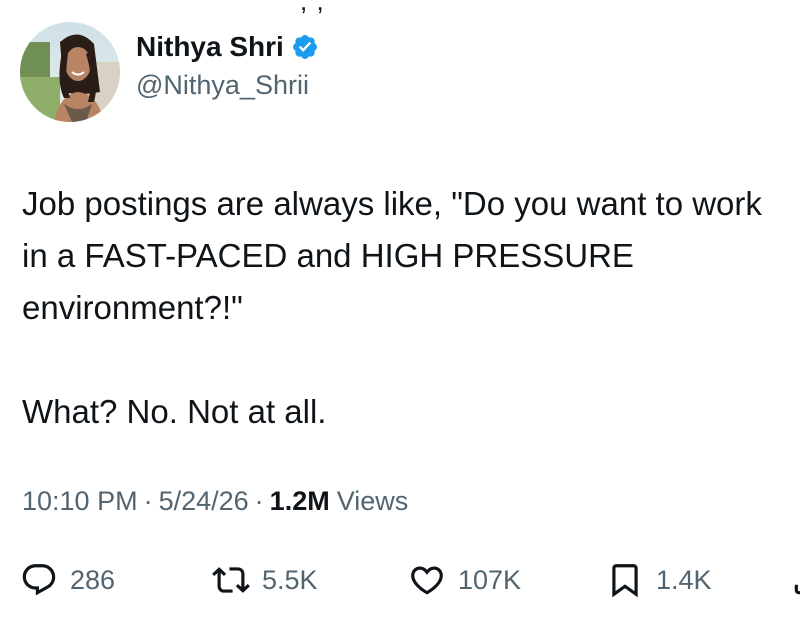  I want to click on views-label: Views, so click(372, 501).